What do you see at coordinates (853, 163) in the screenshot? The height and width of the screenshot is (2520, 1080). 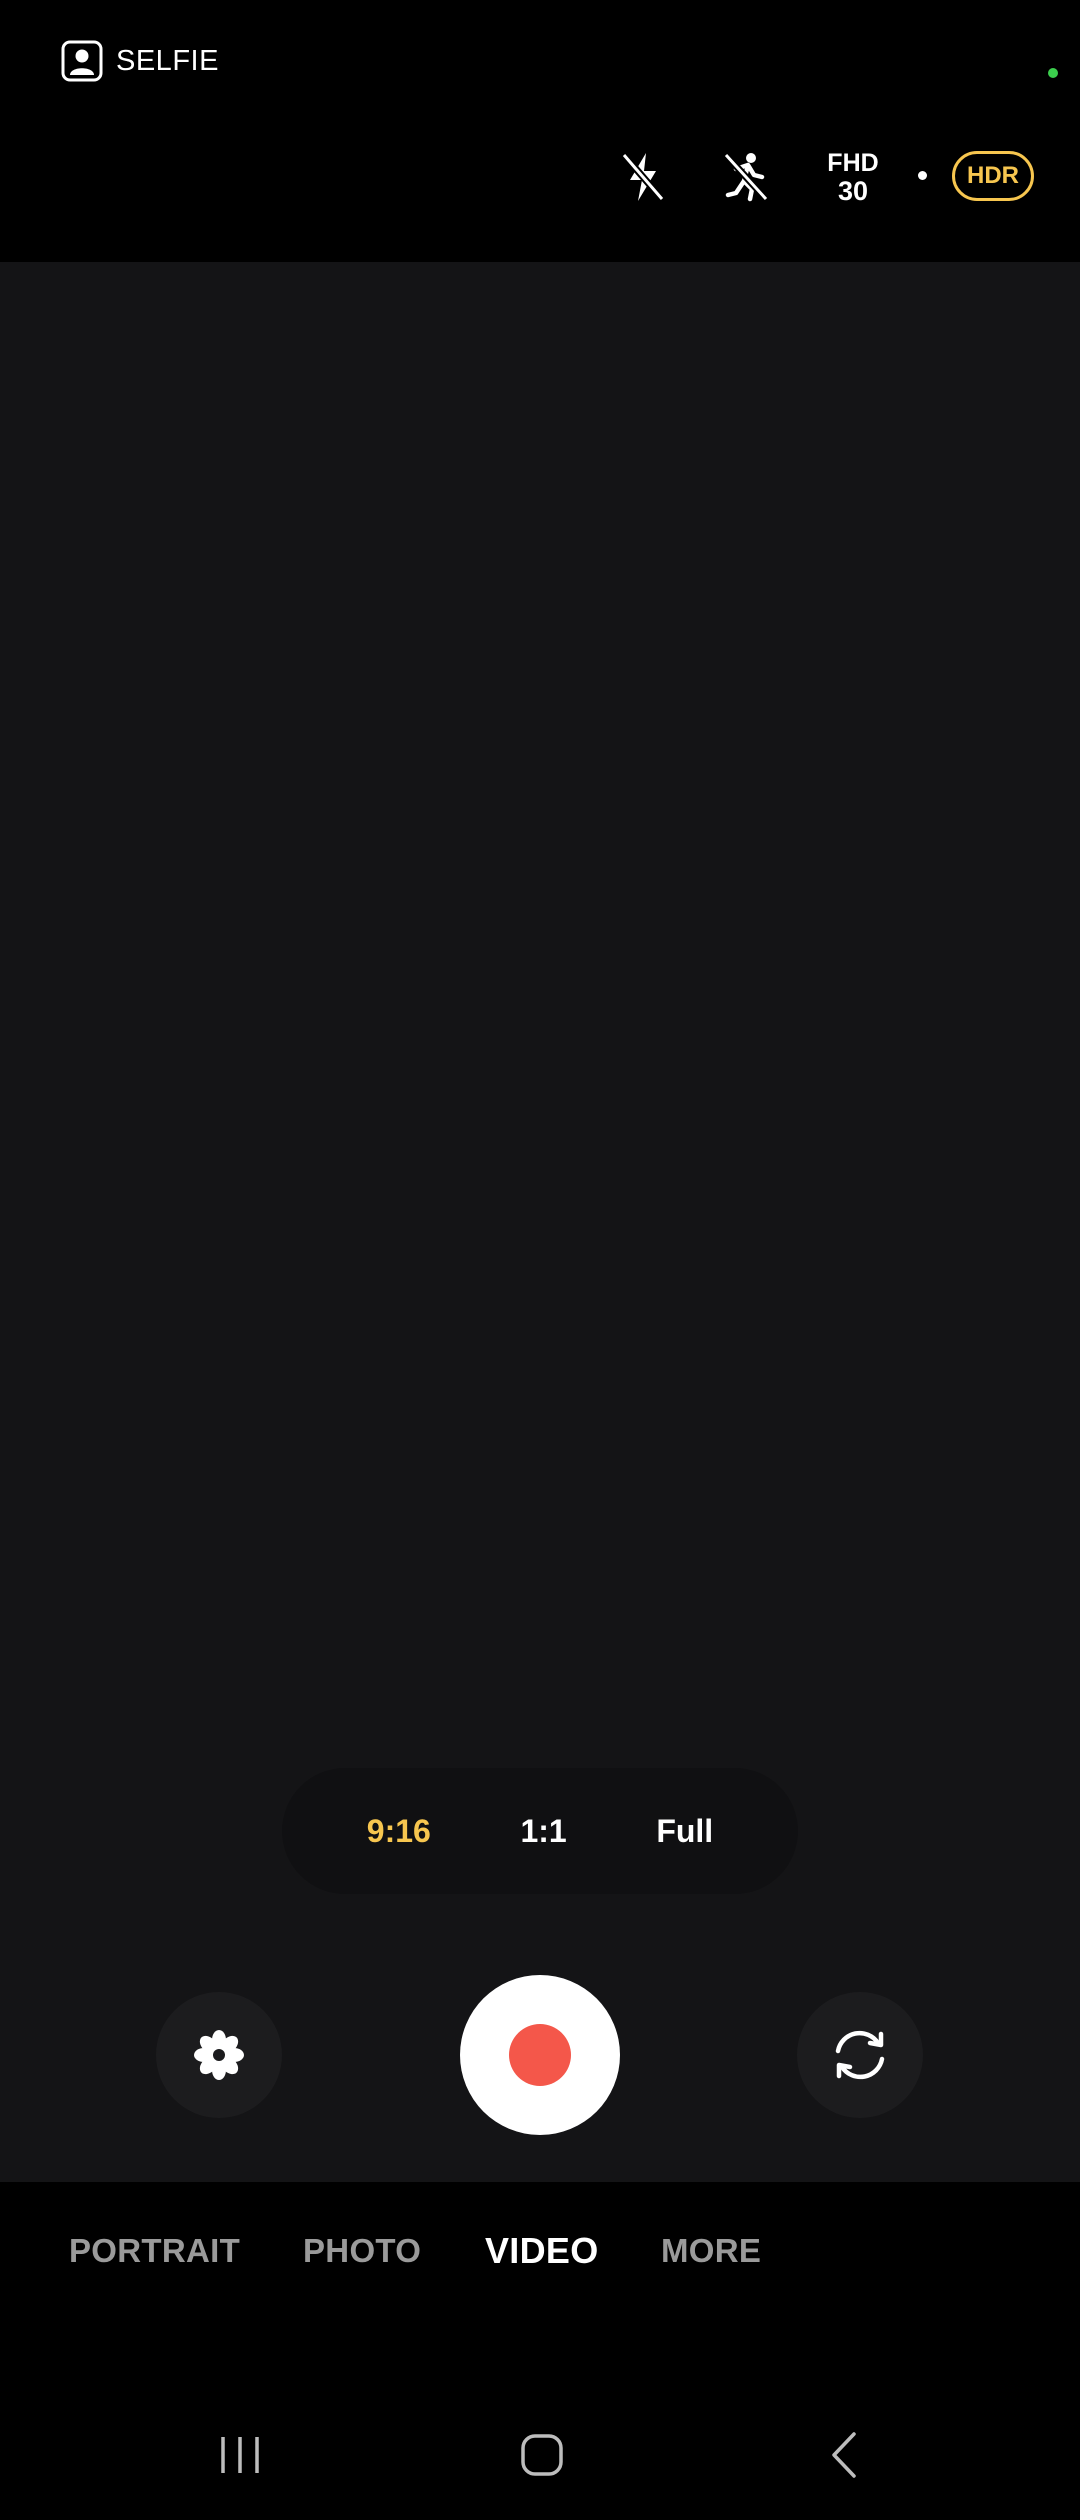 I see `resolution-label: FHD` at bounding box center [853, 163].